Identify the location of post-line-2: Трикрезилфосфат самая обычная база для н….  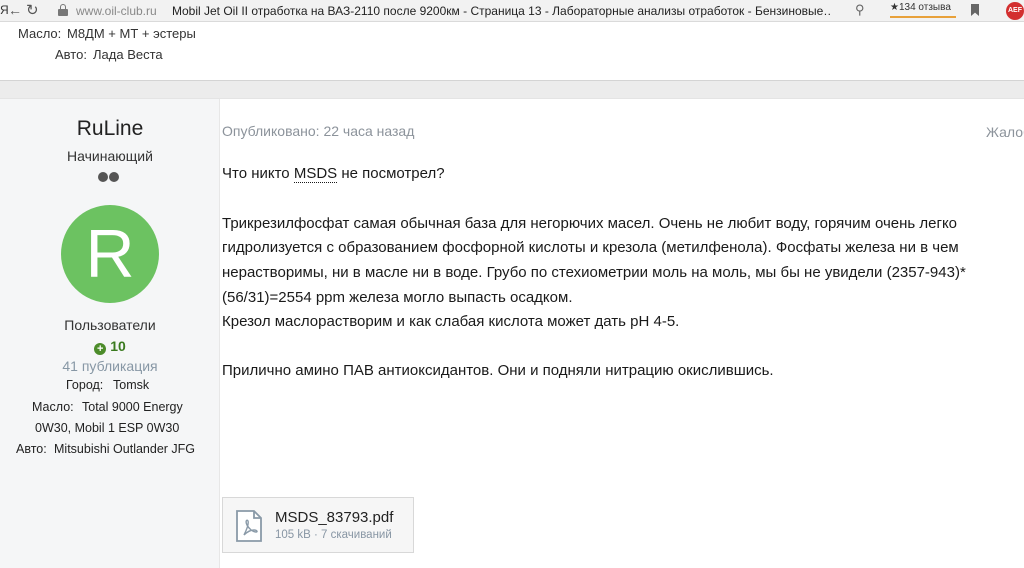
(590, 223).